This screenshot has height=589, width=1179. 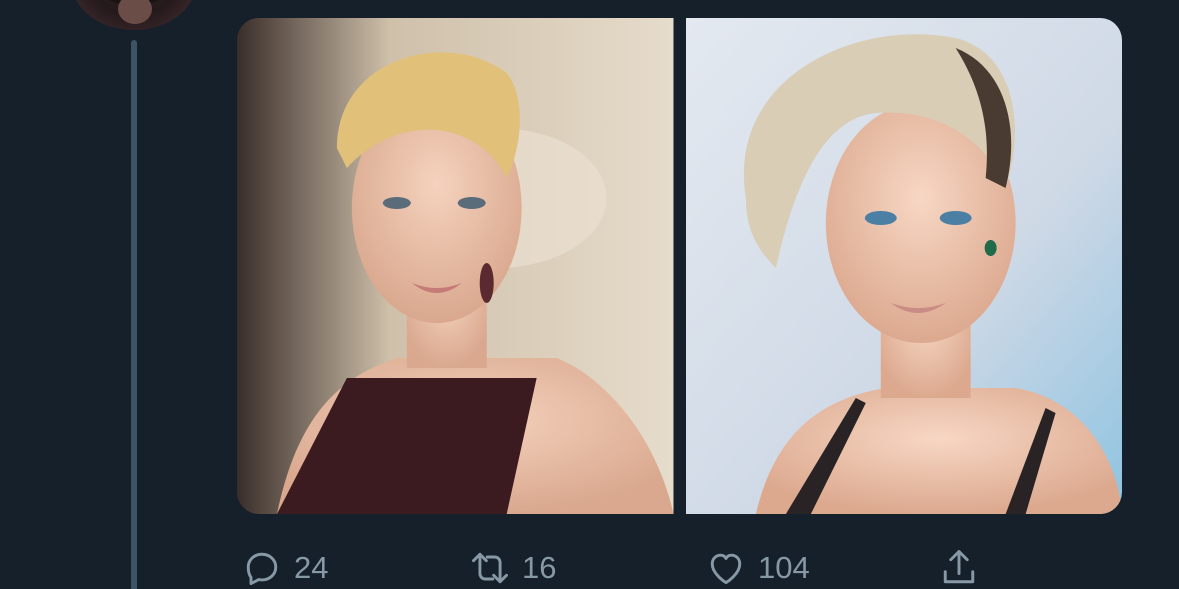 I want to click on avatar, so click(x=134, y=15).